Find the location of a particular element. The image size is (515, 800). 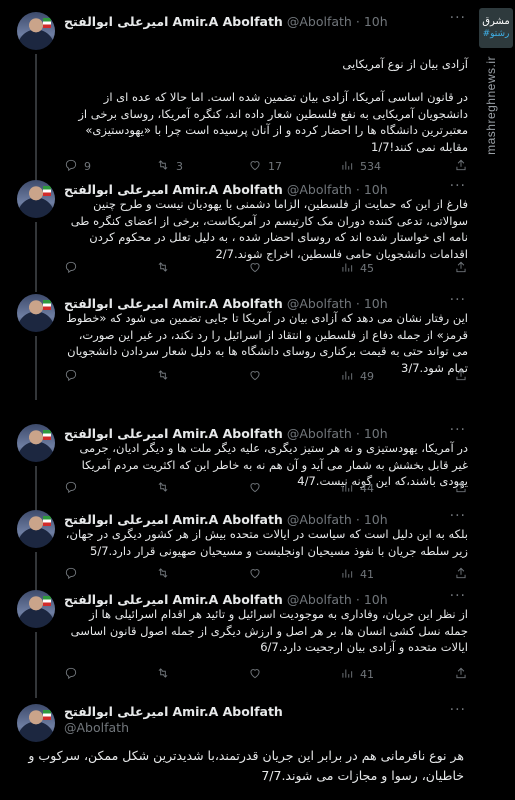

retweet-button: 3 is located at coordinates (202, 166).